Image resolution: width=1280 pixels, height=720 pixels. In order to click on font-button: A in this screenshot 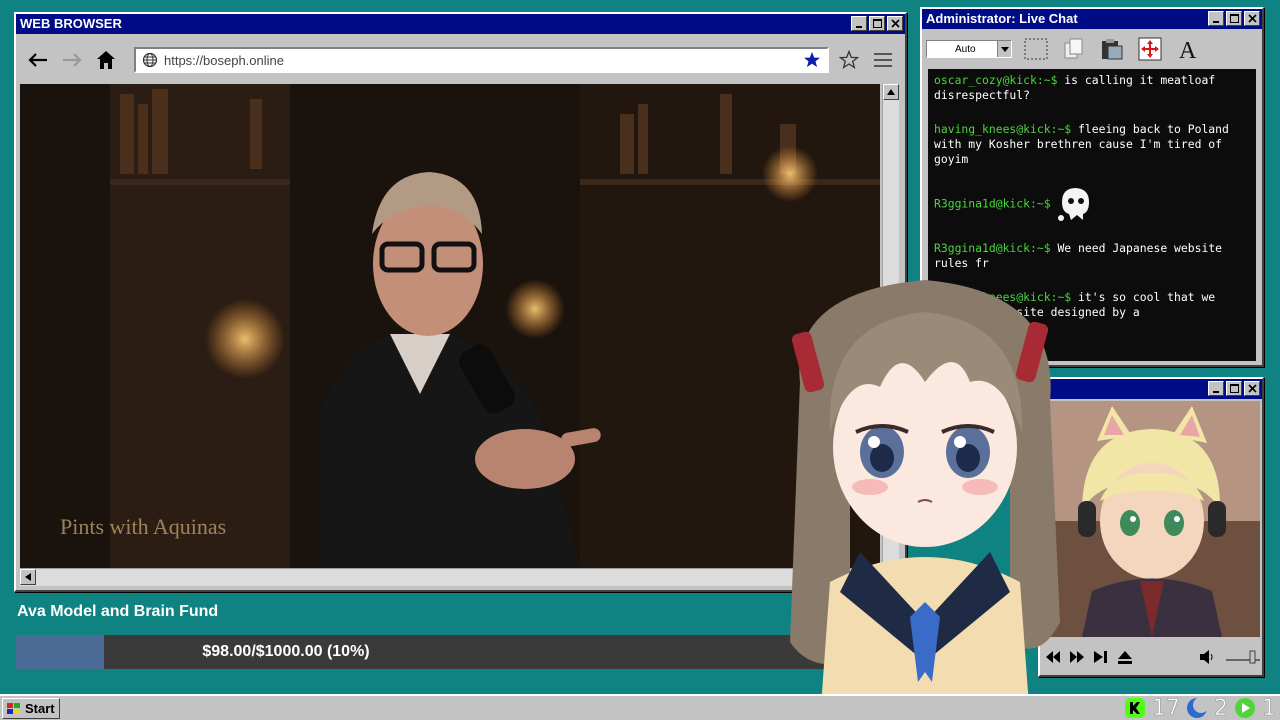, I will do `click(1188, 49)`.